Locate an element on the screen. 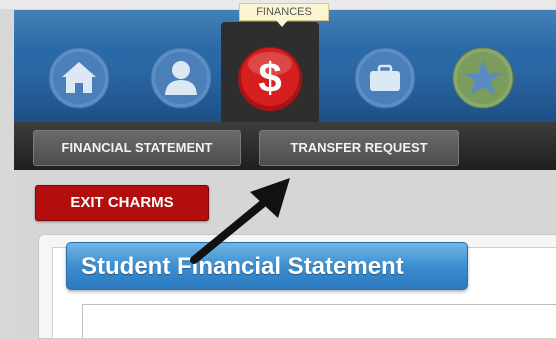  nav-favorites is located at coordinates (483, 78).